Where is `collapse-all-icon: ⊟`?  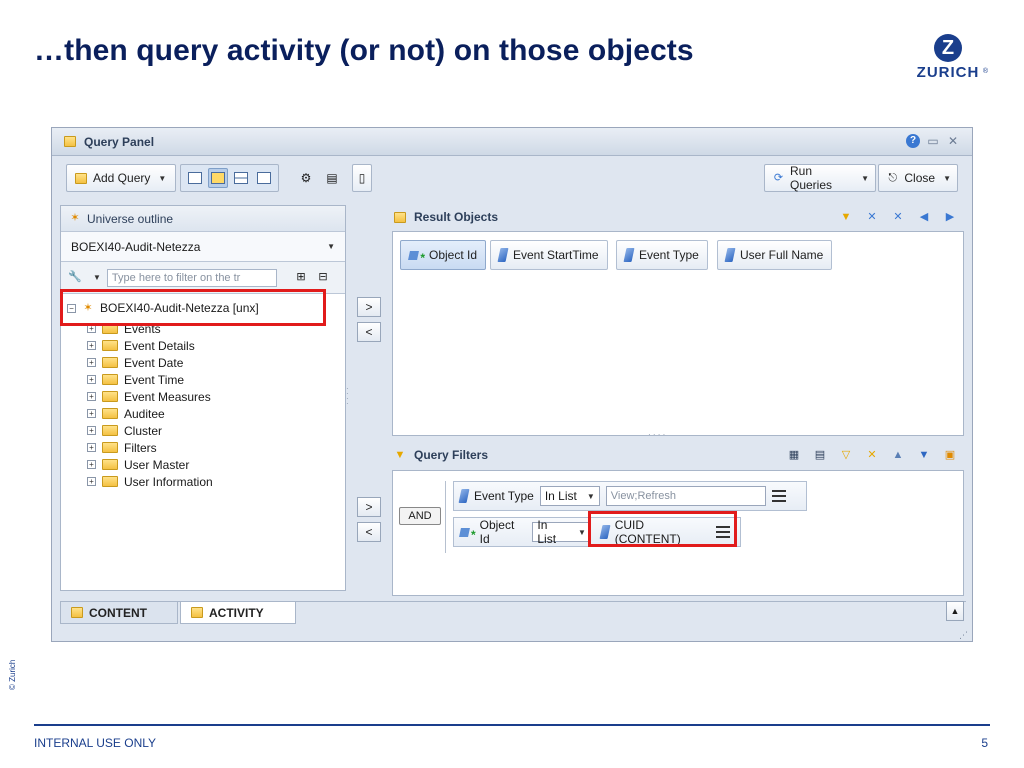
collapse-all-icon: ⊟ is located at coordinates (323, 278).